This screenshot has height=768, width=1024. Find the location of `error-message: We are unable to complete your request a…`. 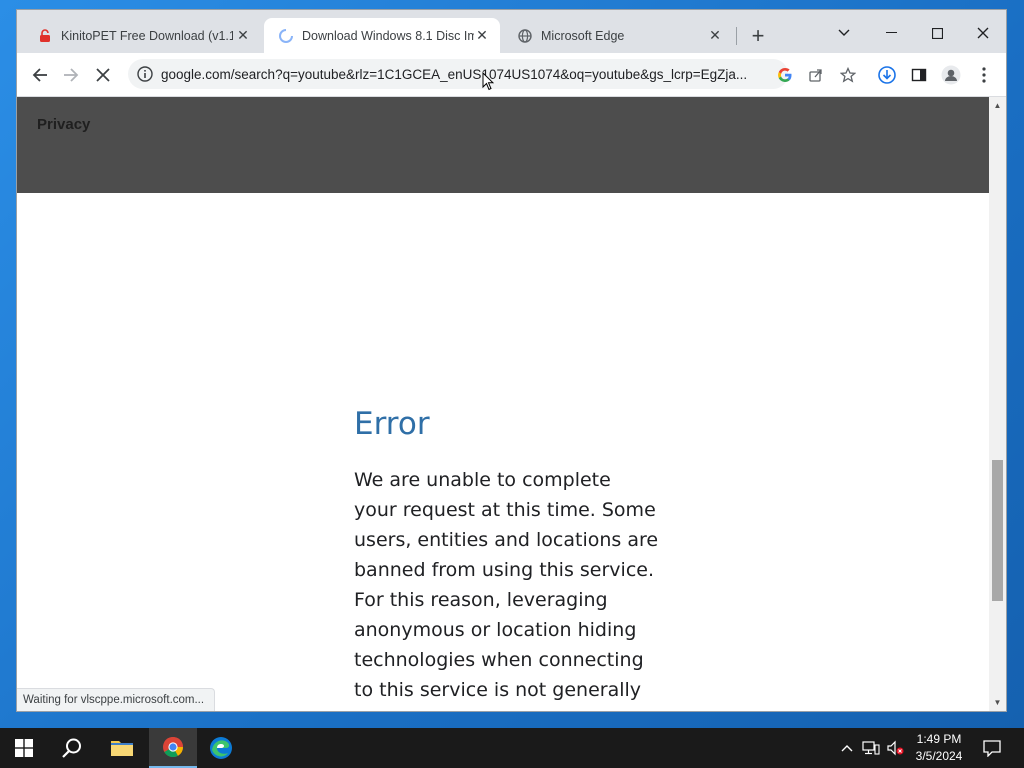

error-message: We are unable to complete your request a… is located at coordinates (506, 590).